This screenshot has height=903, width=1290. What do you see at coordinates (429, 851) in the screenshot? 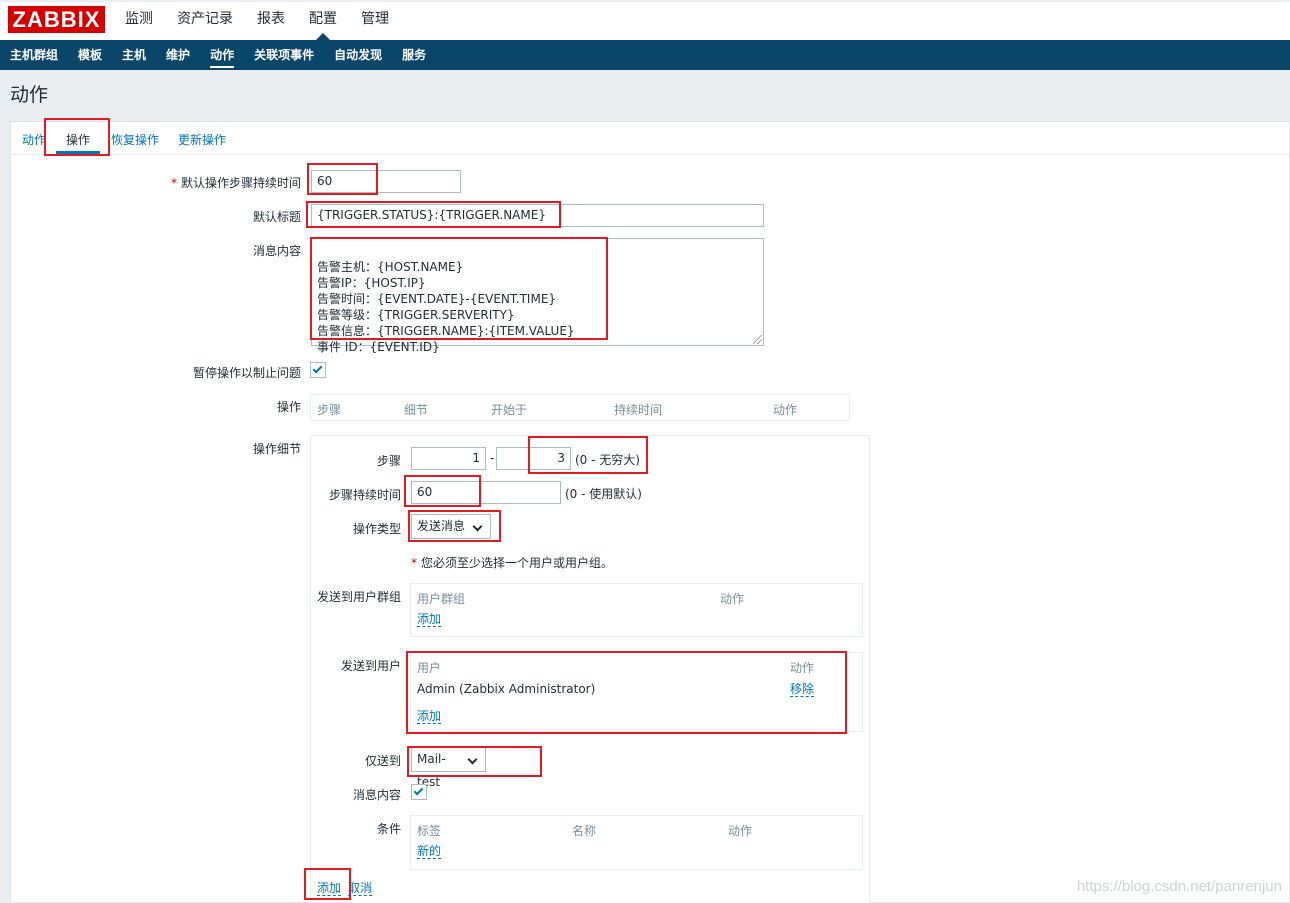
I see `new-condition-link: 新的` at bounding box center [429, 851].